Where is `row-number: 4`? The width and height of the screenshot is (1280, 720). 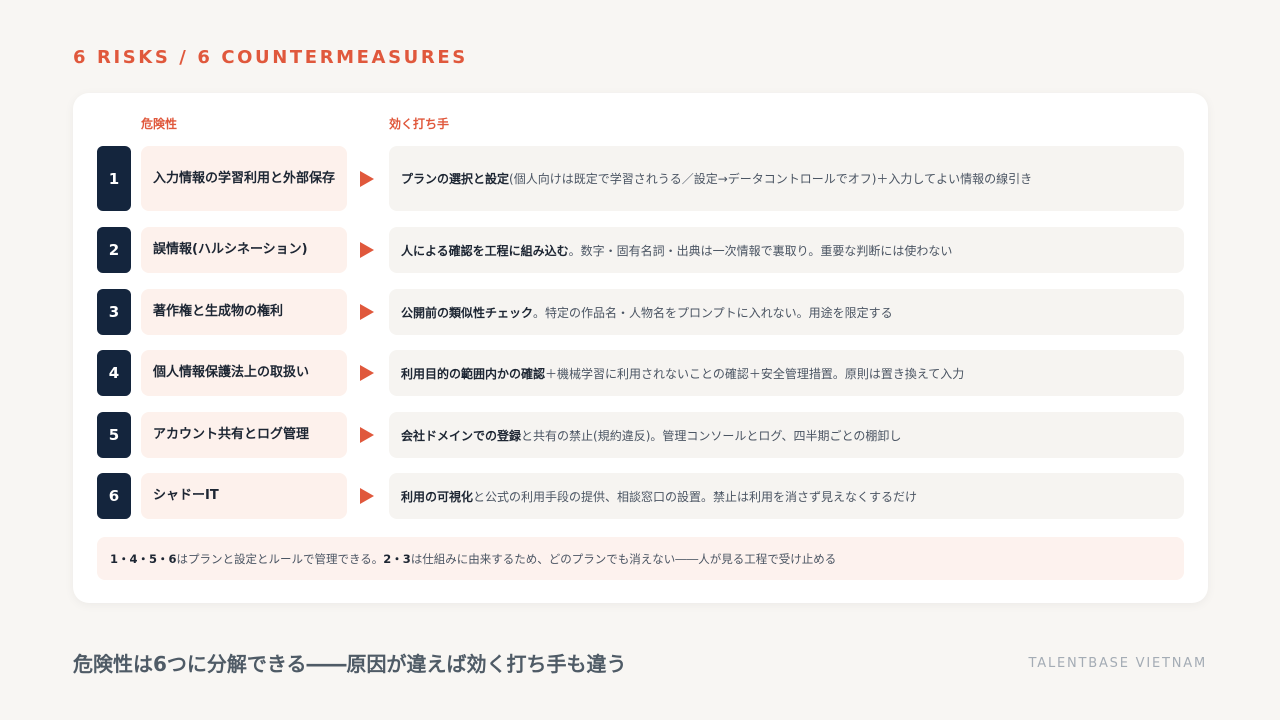
row-number: 4 is located at coordinates (114, 373).